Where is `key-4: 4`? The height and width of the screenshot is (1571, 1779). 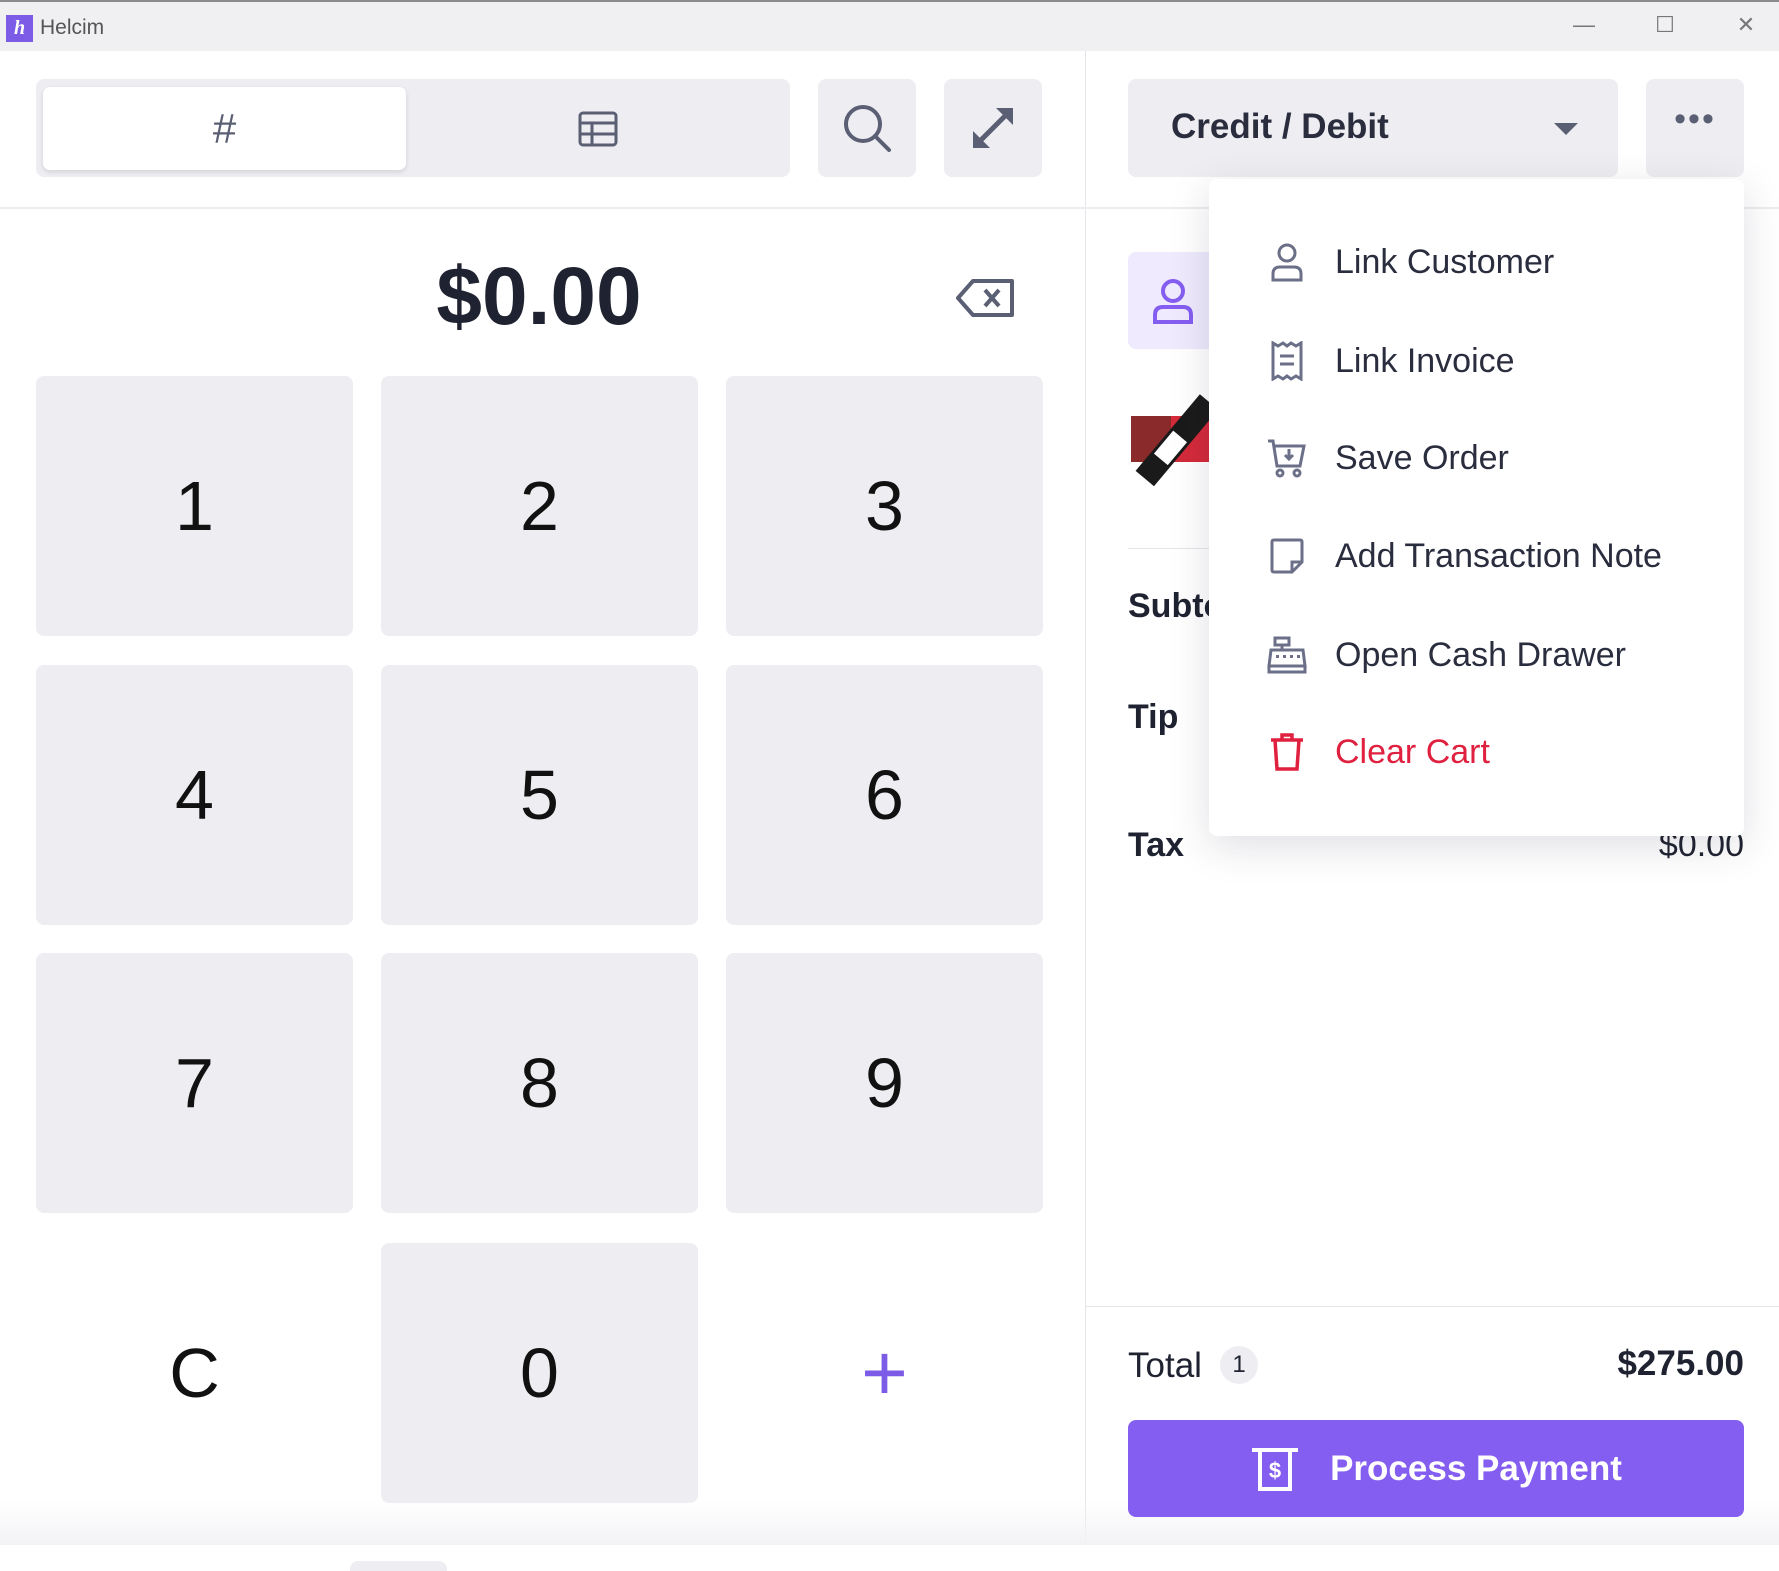 key-4: 4 is located at coordinates (194, 795).